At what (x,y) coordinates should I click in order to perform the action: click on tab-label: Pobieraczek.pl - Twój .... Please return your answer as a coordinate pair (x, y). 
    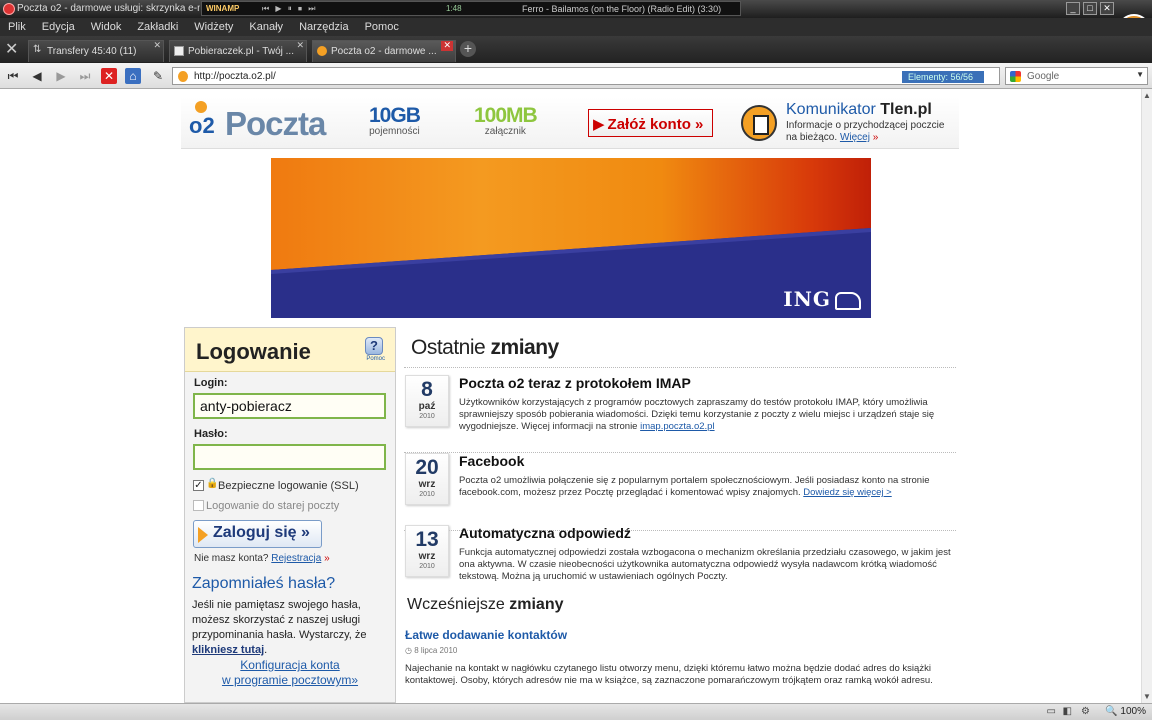
    Looking at the image, I should click on (241, 51).